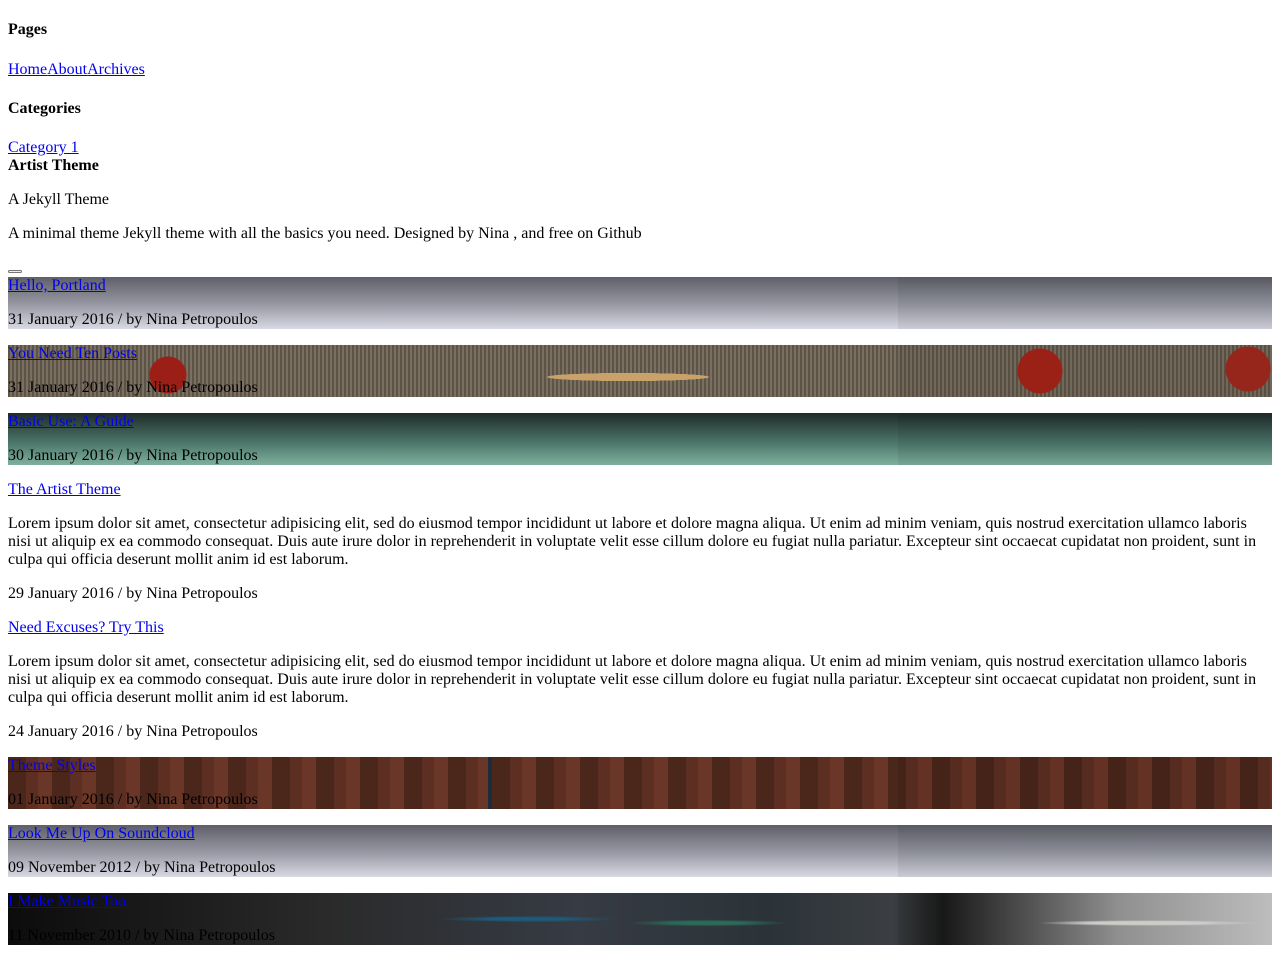 The height and width of the screenshot is (960, 1280). I want to click on post-meta: 29 January 2016 / by Nina Petropoulos, so click(133, 593).